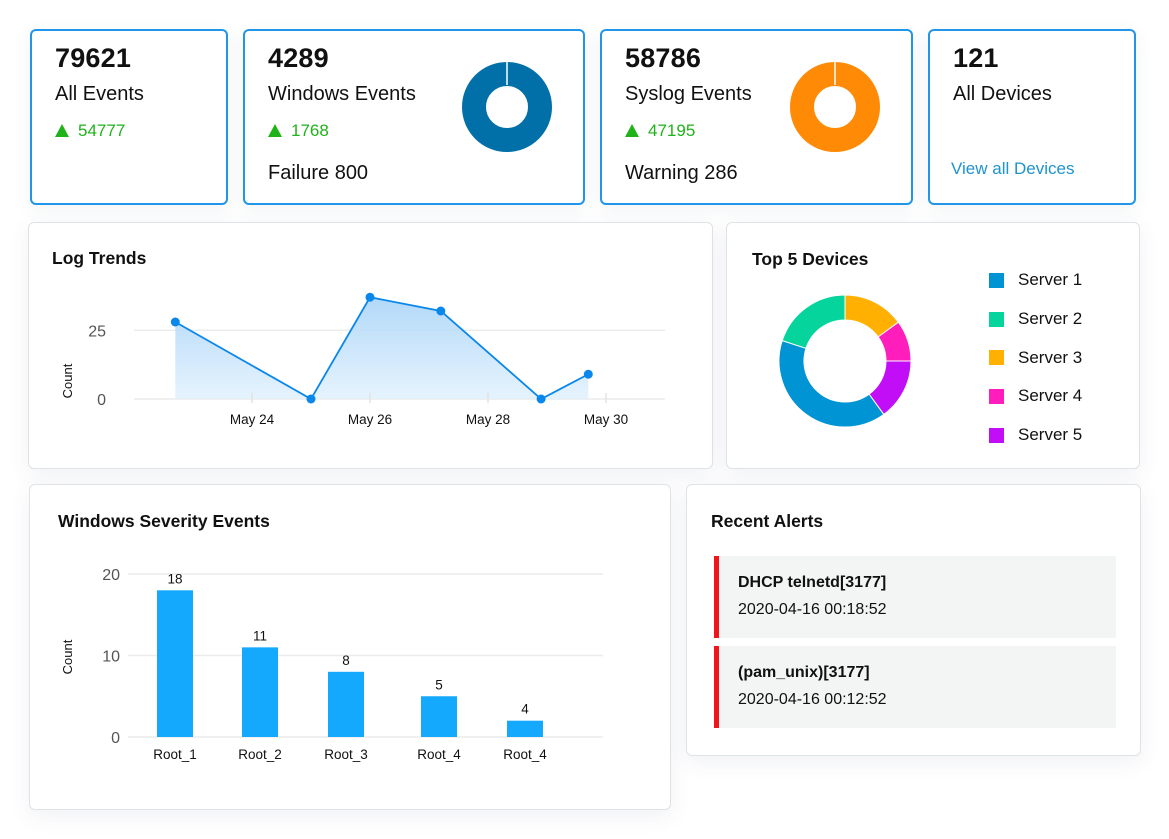 This screenshot has height=839, width=1169. What do you see at coordinates (915, 597) in the screenshot?
I see `alert-item: DHCP telnetd[3177] 2020-04-16 00:18:52` at bounding box center [915, 597].